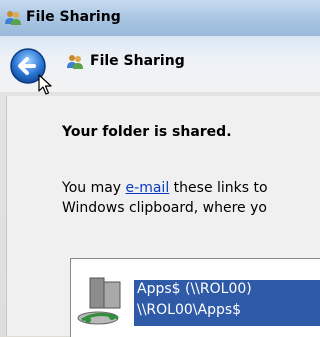  Describe the element at coordinates (189, 310) in the screenshot. I see `share-path: \\ROL00\Apps$` at that location.